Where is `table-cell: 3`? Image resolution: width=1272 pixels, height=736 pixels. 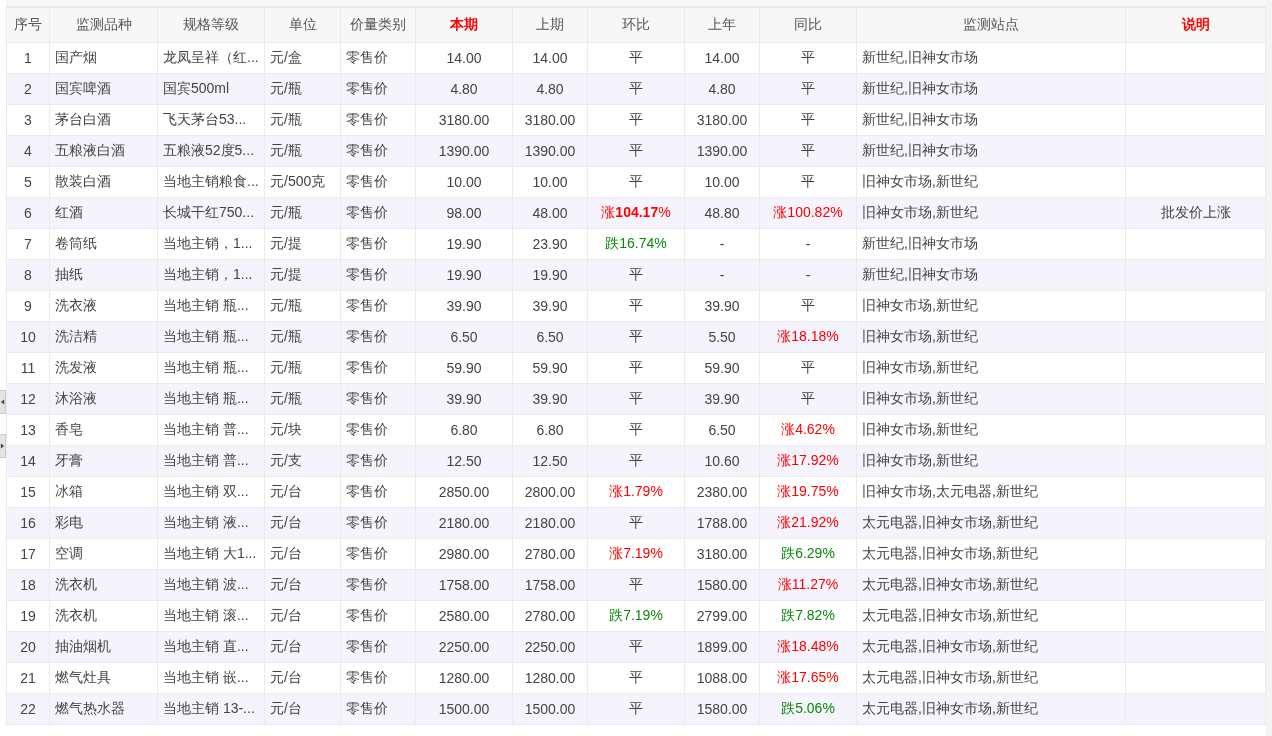 table-cell: 3 is located at coordinates (28, 120).